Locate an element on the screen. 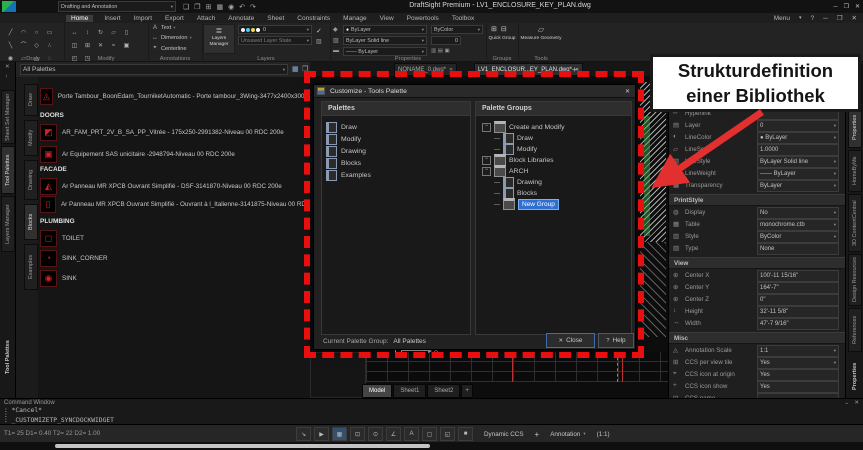 Image resolution: width=863 pixels, height=450 pixels. palette-tab-modify: Modify is located at coordinates (31, 138).